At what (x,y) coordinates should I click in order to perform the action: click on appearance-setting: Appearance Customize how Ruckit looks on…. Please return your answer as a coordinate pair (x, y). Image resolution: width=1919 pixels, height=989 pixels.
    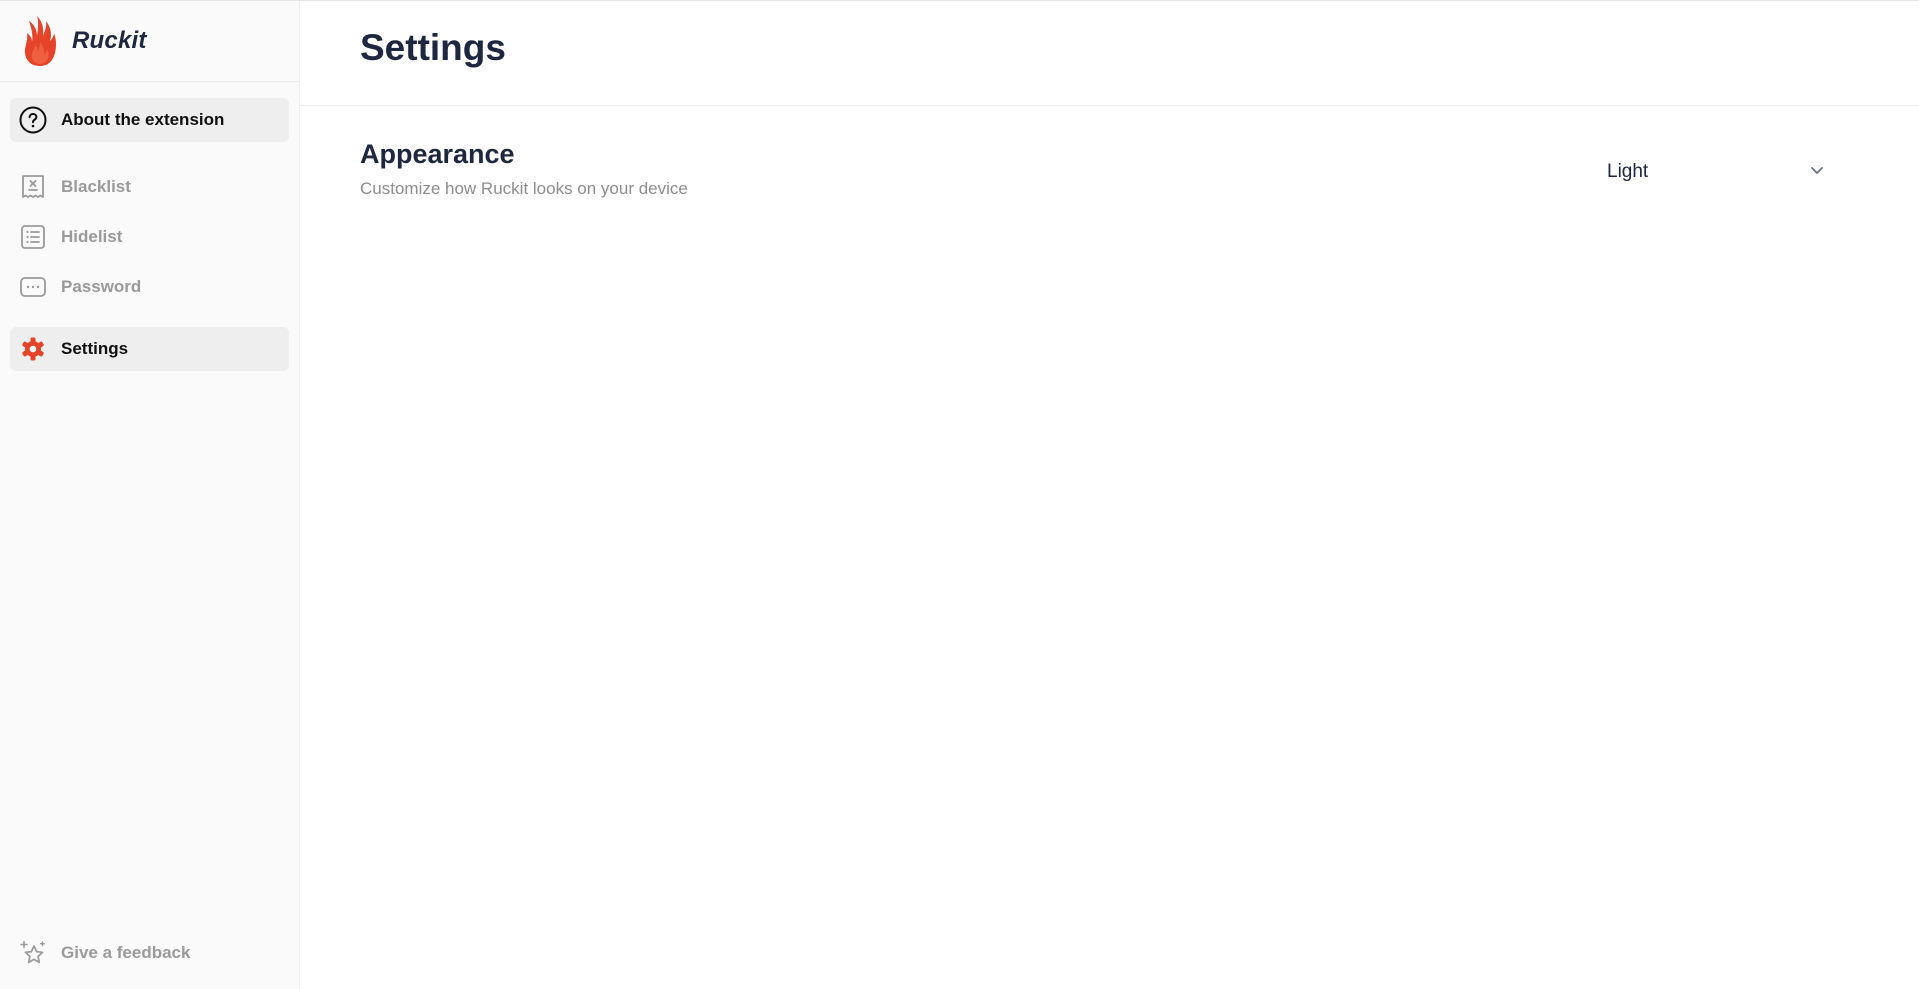
    Looking at the image, I should click on (1109, 161).